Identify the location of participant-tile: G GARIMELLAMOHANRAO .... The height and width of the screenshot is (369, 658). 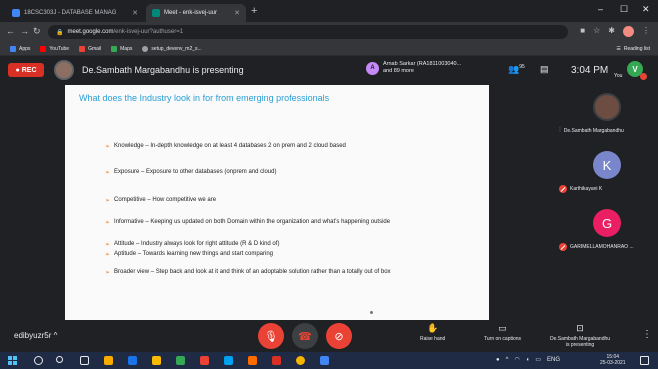
(606, 235).